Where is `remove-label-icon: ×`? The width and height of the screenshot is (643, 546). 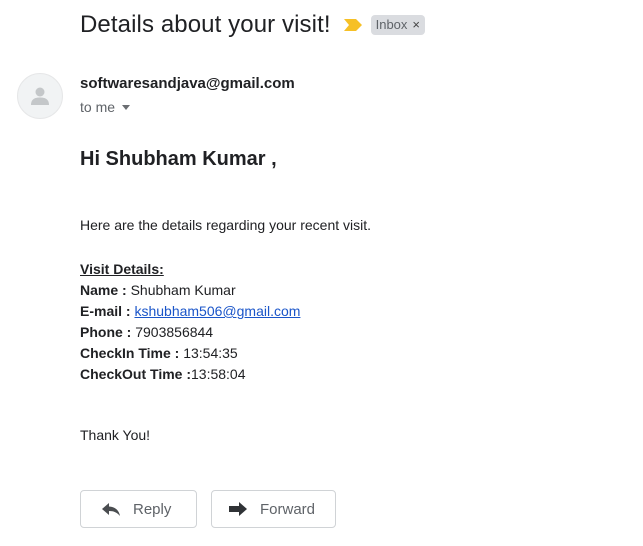
remove-label-icon: × is located at coordinates (416, 25).